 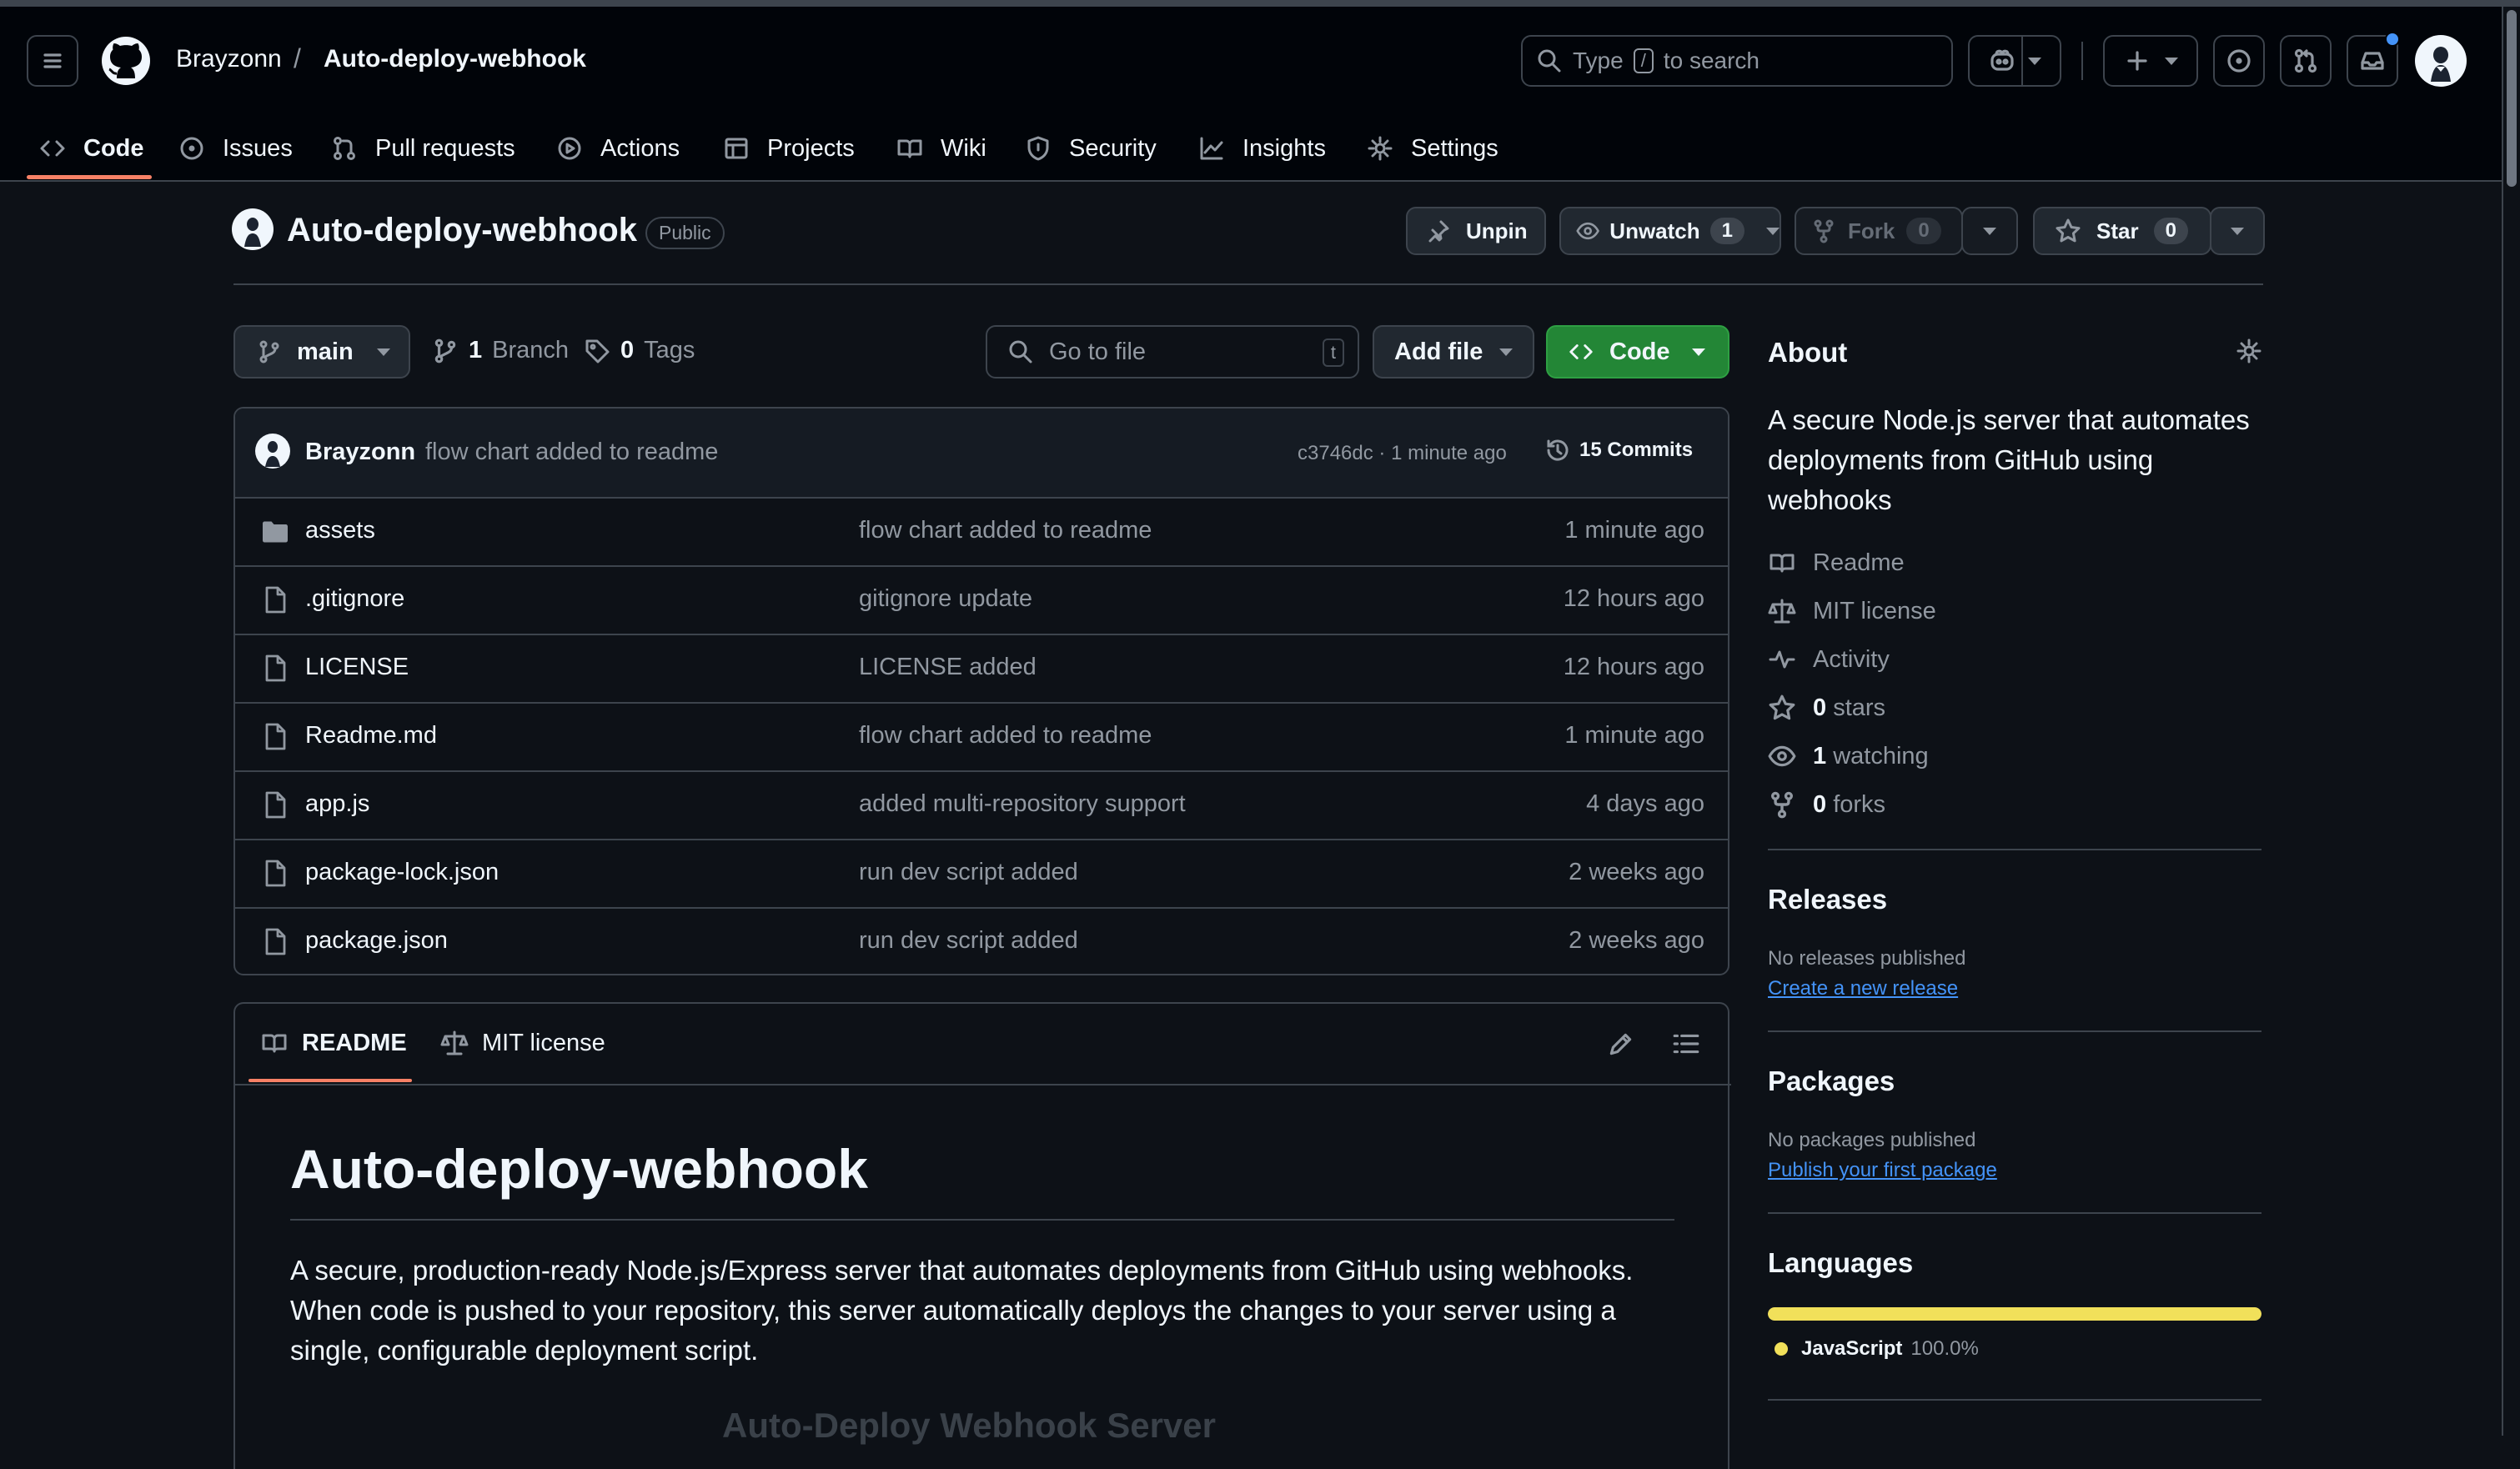 What do you see at coordinates (422, 148) in the screenshot?
I see `tab-pull-requests: Pull requests` at bounding box center [422, 148].